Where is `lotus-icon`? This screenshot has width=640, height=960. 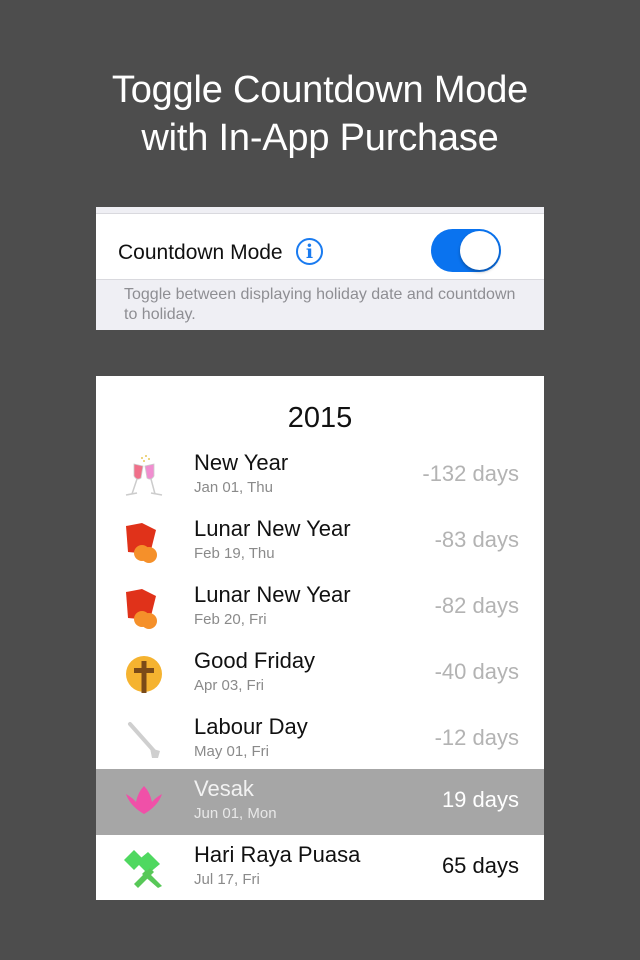 lotus-icon is located at coordinates (144, 800).